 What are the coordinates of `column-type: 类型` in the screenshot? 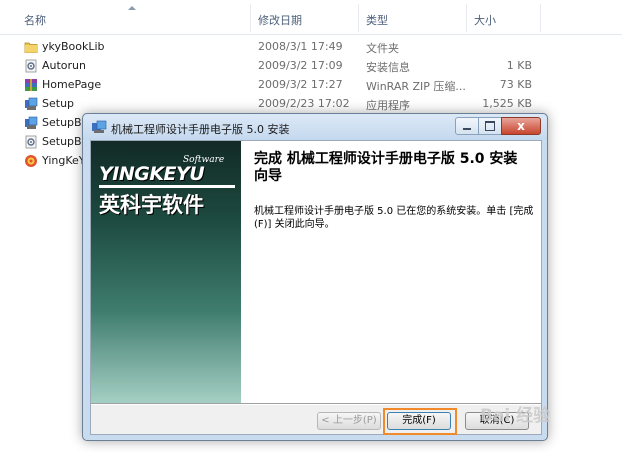 It's located at (377, 21).